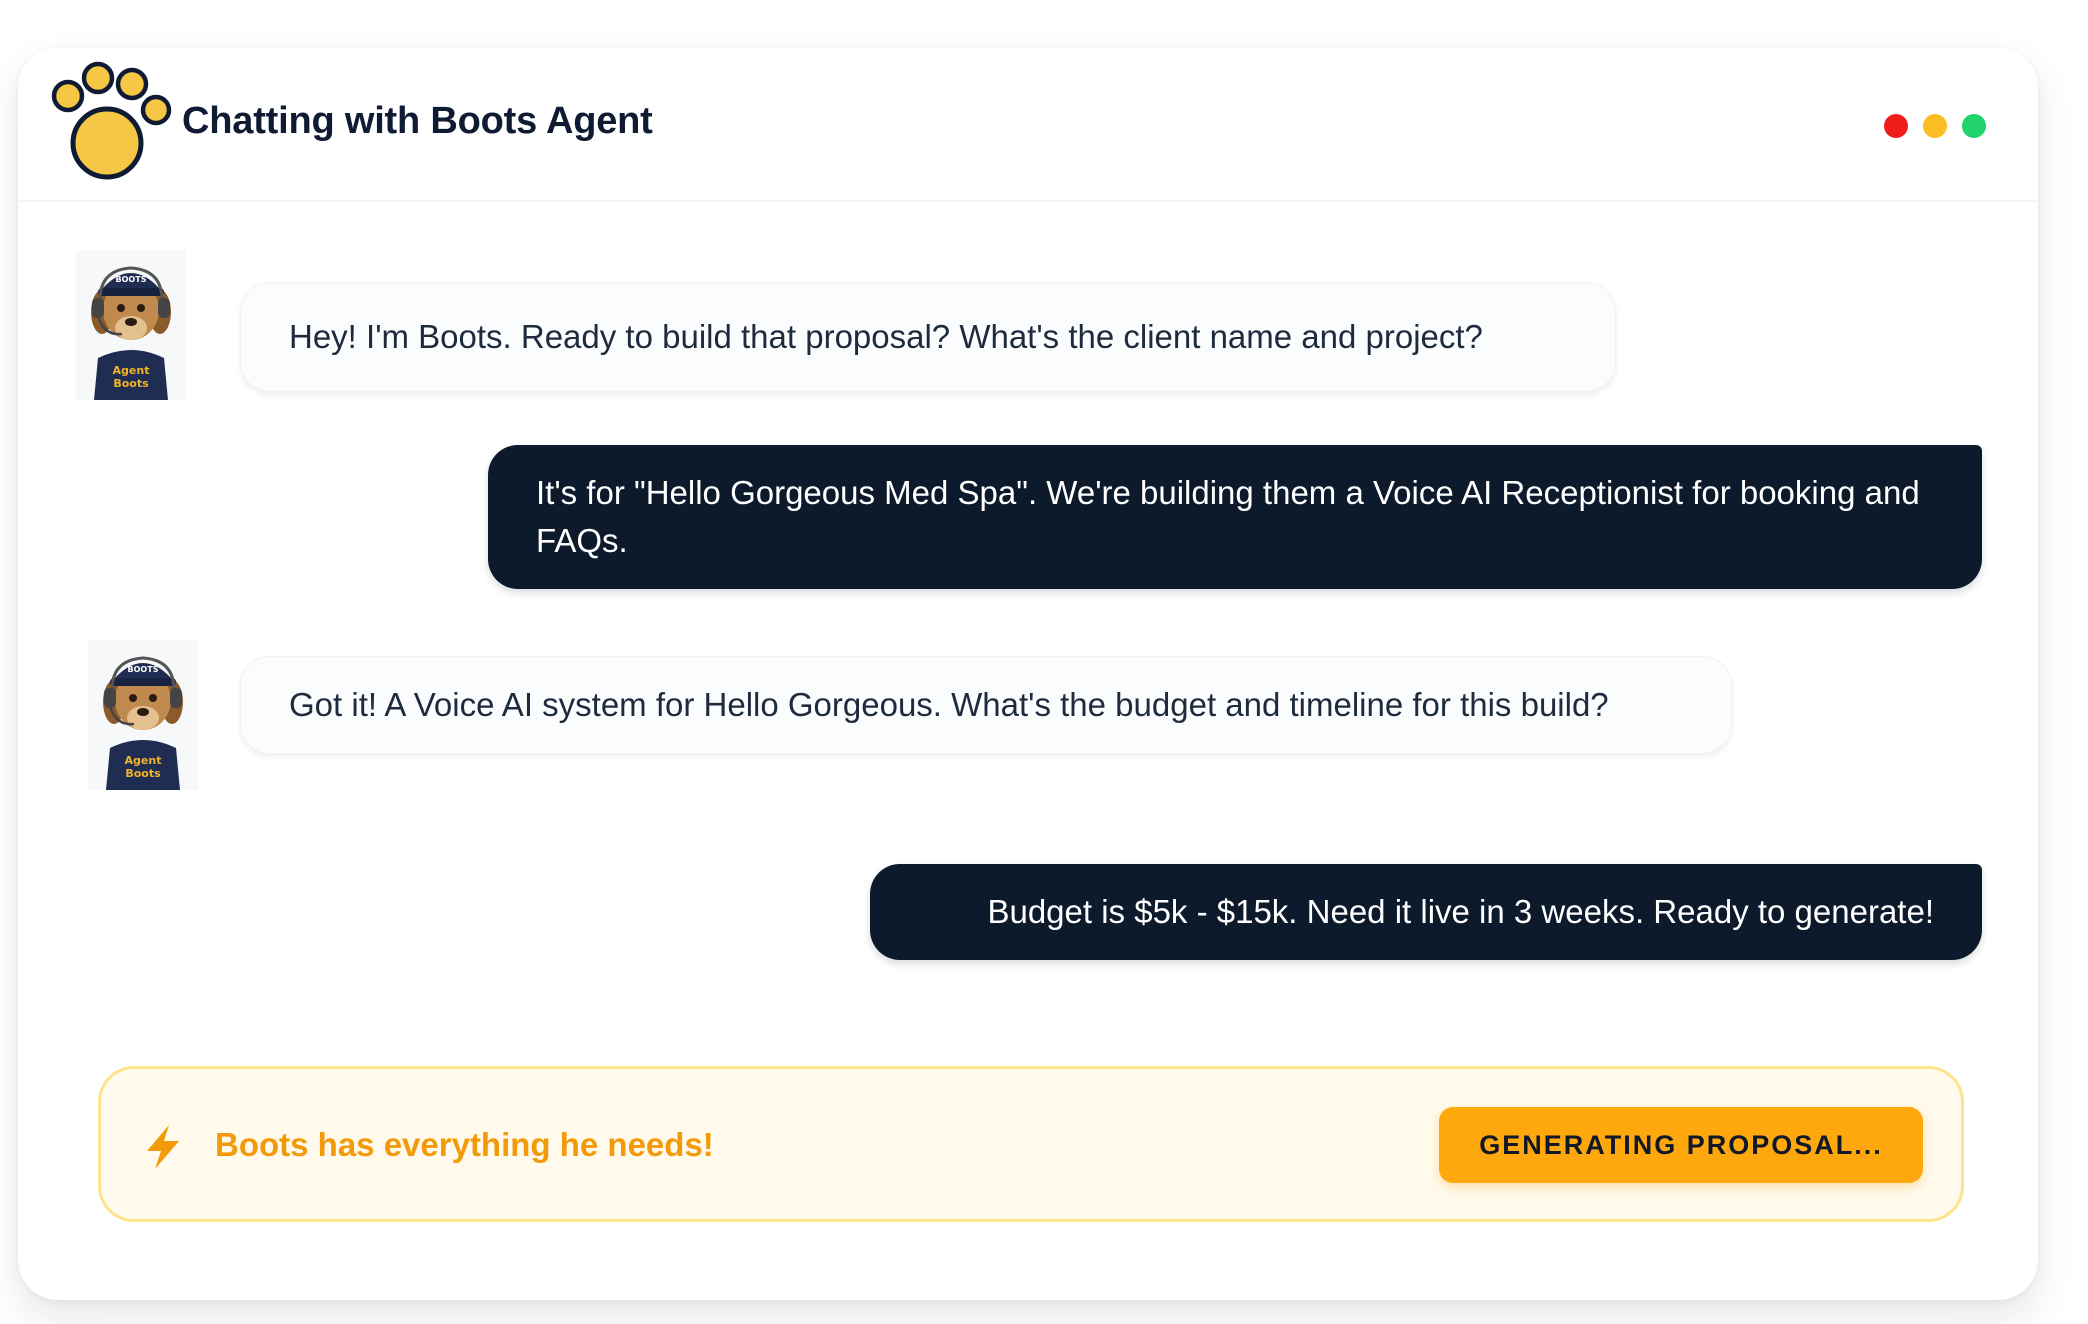  Describe the element at coordinates (163, 1147) in the screenshot. I see `lightning-bolt-icon` at that location.